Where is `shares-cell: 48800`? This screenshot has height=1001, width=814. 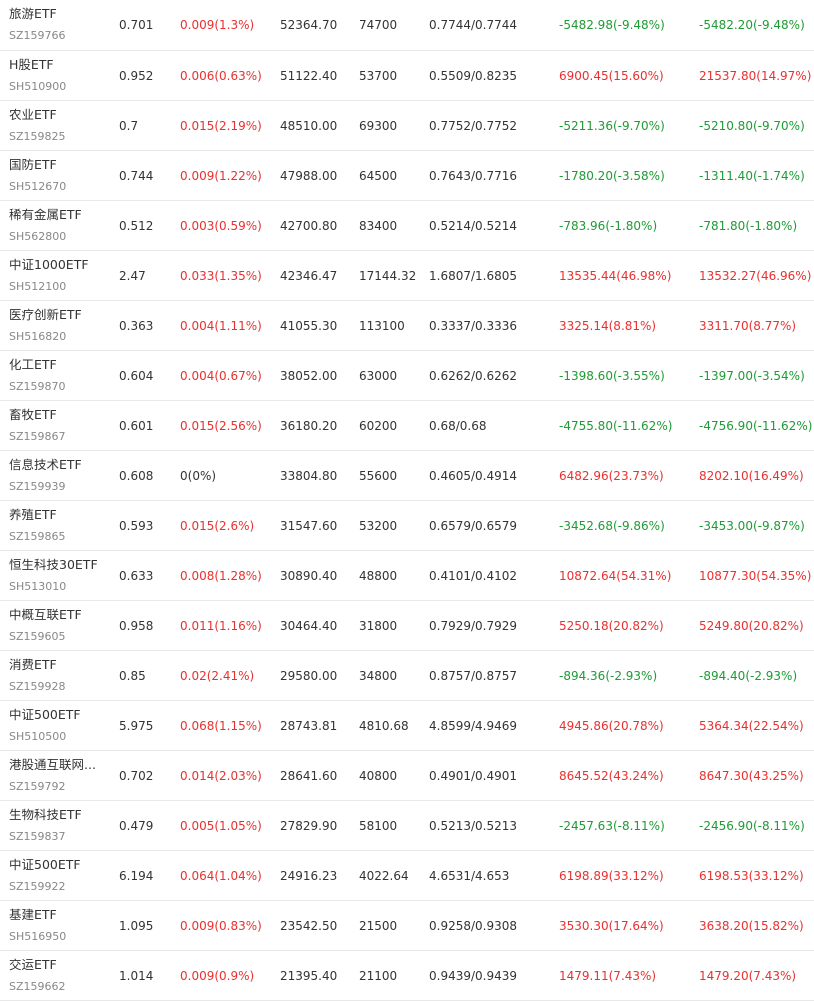 shares-cell: 48800 is located at coordinates (378, 575).